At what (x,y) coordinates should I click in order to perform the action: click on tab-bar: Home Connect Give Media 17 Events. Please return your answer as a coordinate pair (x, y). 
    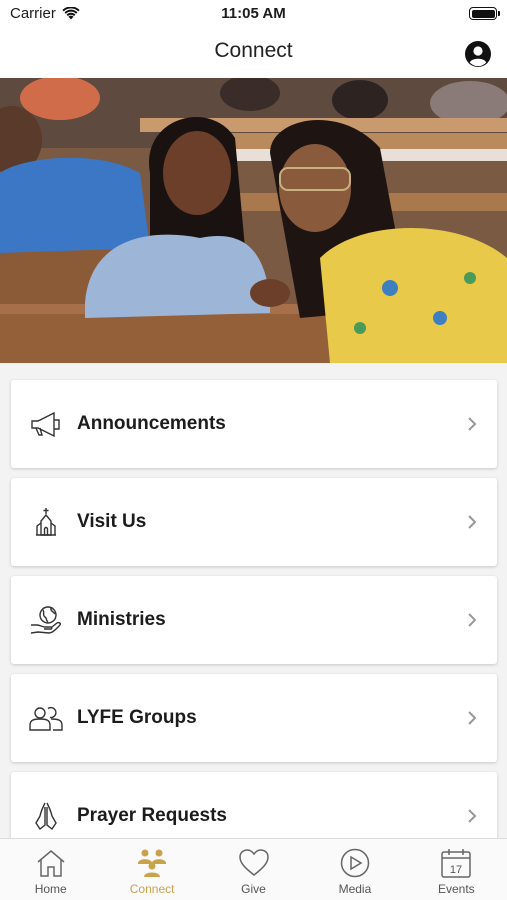
    Looking at the image, I should click on (253, 869).